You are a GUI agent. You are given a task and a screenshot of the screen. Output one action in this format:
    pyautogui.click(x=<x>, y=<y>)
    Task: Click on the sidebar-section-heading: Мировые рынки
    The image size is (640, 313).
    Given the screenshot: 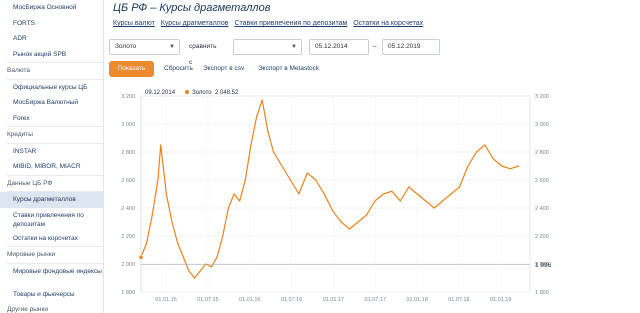 What is the action you would take?
    pyautogui.click(x=31, y=254)
    